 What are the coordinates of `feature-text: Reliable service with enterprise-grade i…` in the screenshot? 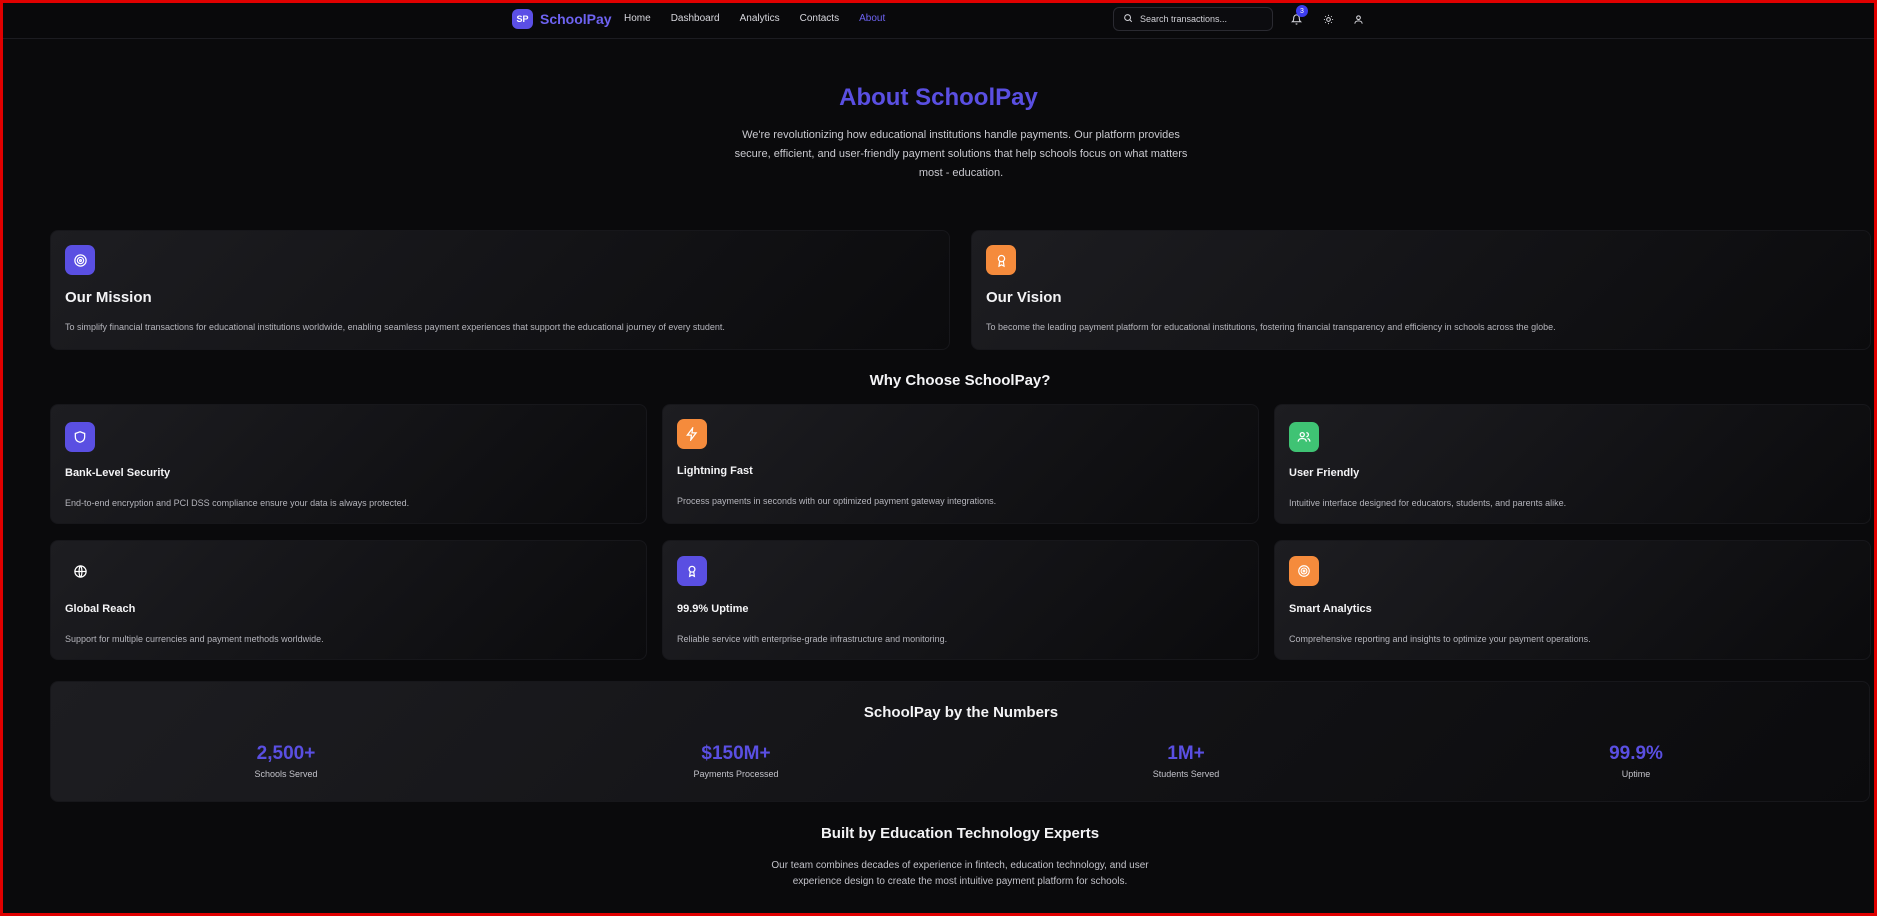 It's located at (812, 639).